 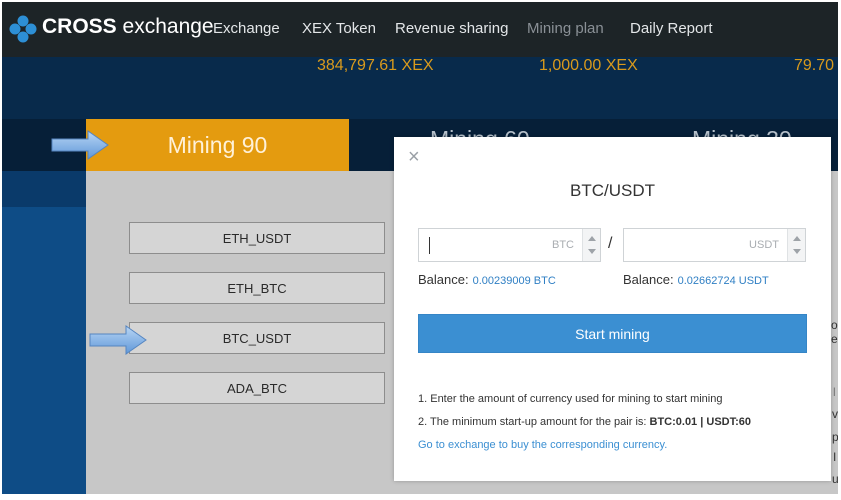 What do you see at coordinates (375, 65) in the screenshot?
I see `stat-value: 384,797.61 XEX` at bounding box center [375, 65].